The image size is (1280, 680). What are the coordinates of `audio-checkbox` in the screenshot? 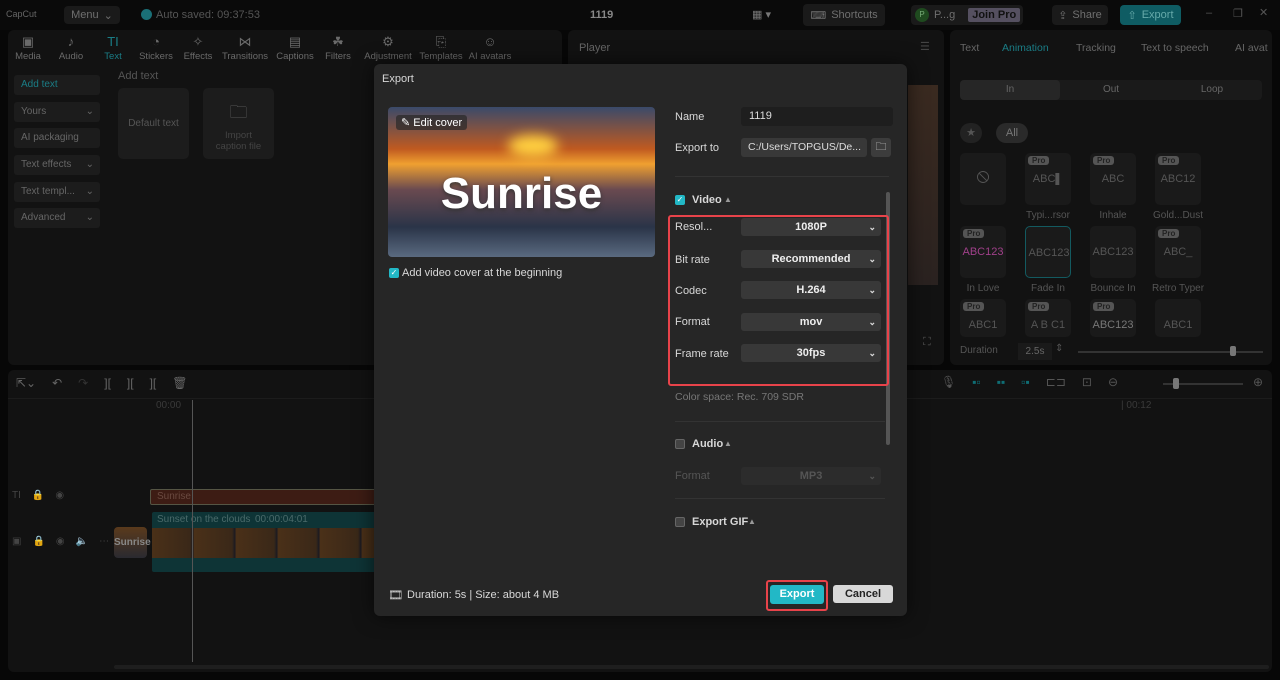 It's located at (680, 444).